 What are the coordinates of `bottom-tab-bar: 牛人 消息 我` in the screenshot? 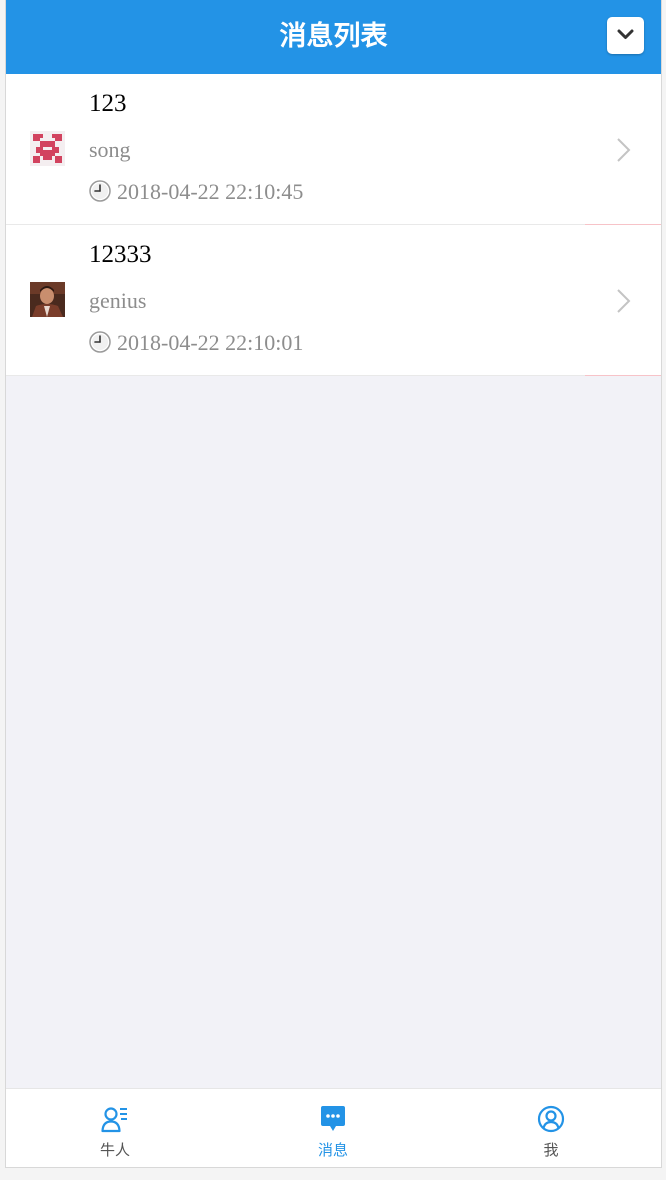 It's located at (333, 1127).